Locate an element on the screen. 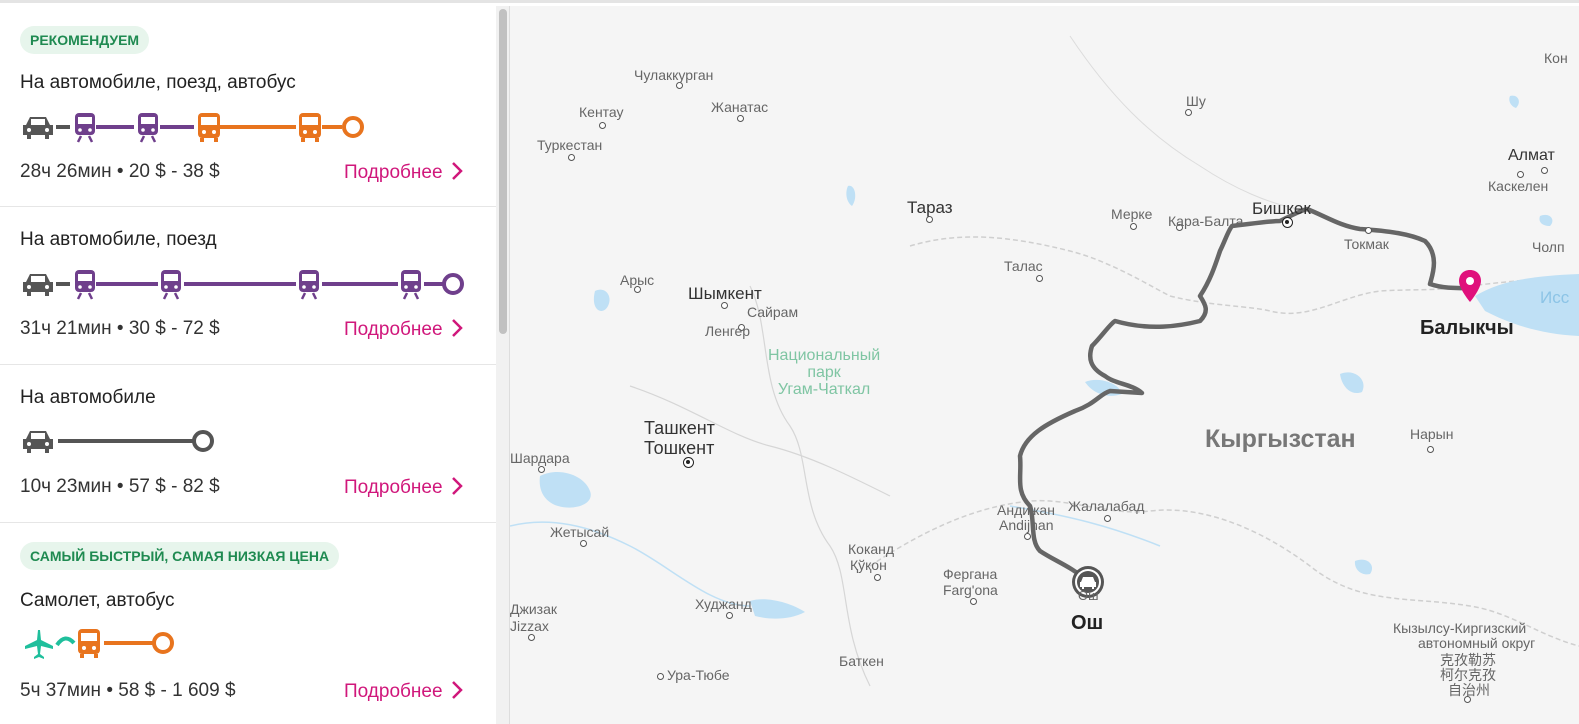  city-label: Нарын is located at coordinates (1432, 434).